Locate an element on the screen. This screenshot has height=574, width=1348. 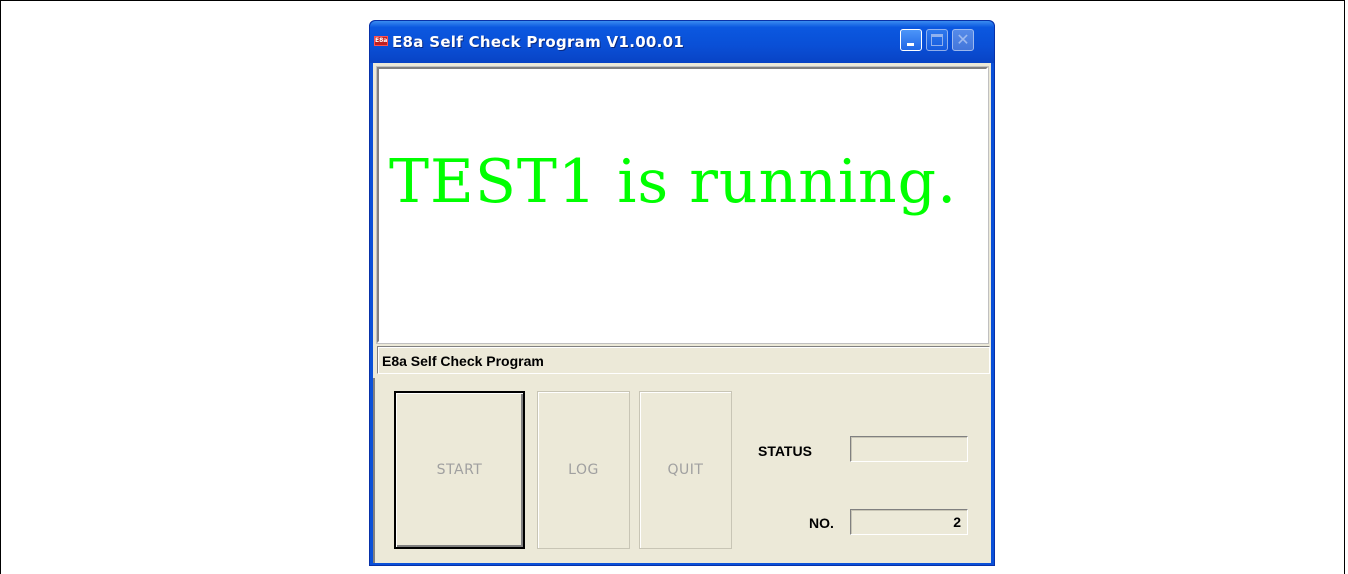
close-icon: ✕ is located at coordinates (963, 39).